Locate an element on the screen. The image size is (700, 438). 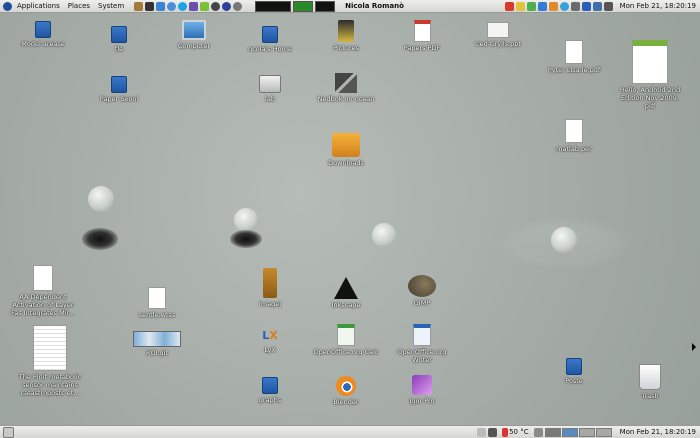
desktop-icon-folder: tle is located at coordinates (119, 39).